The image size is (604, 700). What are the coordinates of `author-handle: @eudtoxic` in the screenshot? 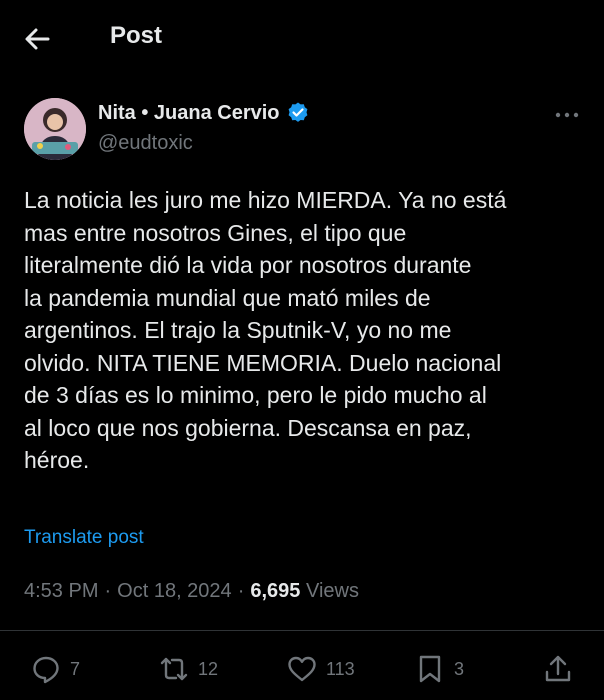 It's located at (145, 143).